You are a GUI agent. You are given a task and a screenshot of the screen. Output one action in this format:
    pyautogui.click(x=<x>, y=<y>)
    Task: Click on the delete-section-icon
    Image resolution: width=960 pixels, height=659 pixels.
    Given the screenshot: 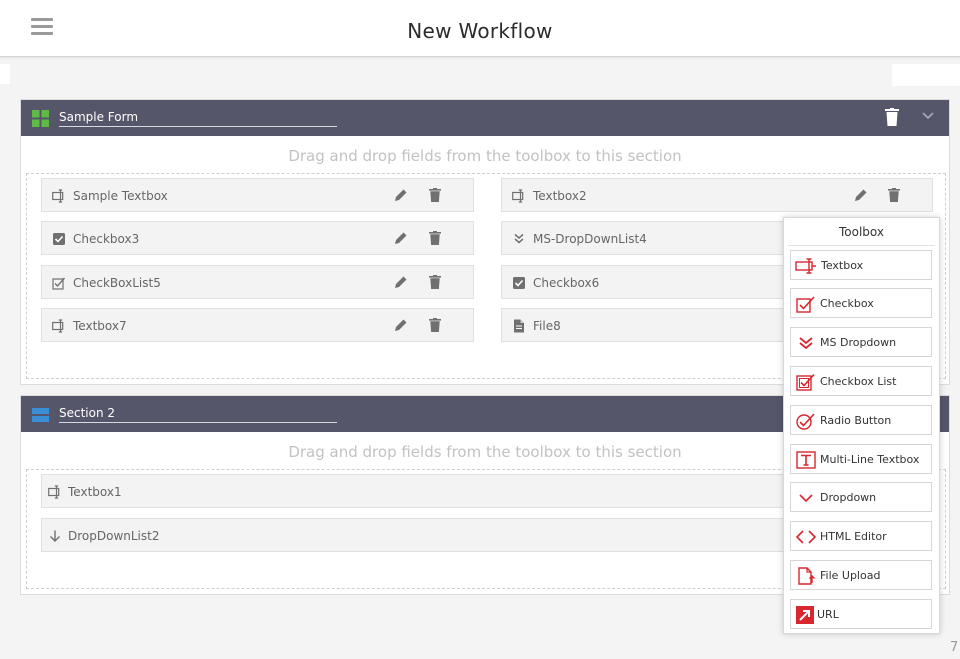 What is the action you would take?
    pyautogui.click(x=892, y=117)
    